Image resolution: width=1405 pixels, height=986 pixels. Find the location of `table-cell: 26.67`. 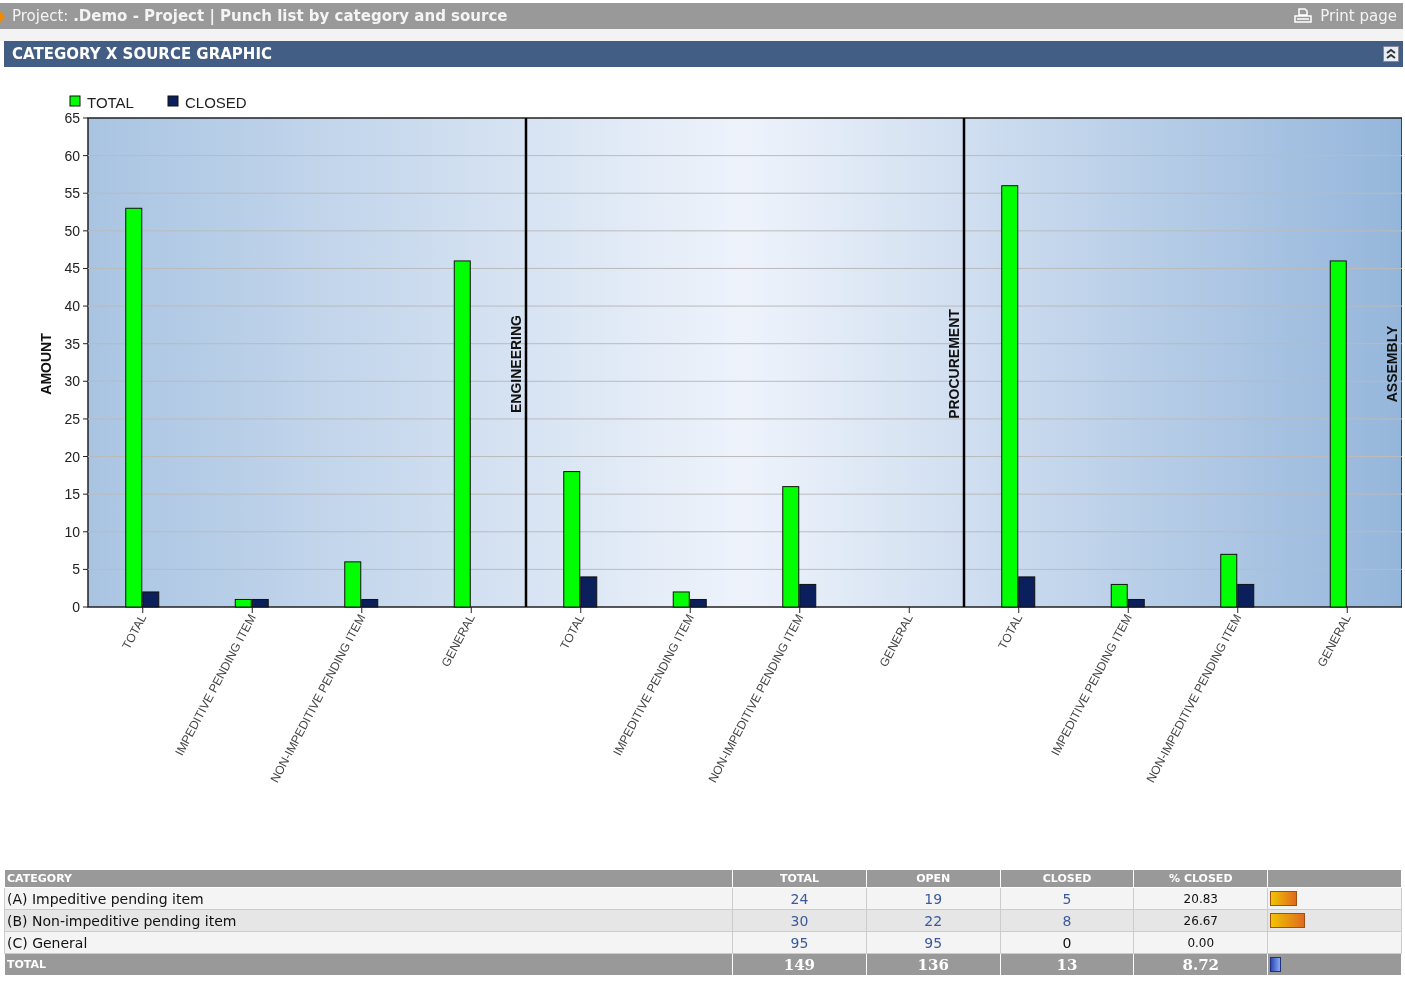

table-cell: 26.67 is located at coordinates (1200, 920).